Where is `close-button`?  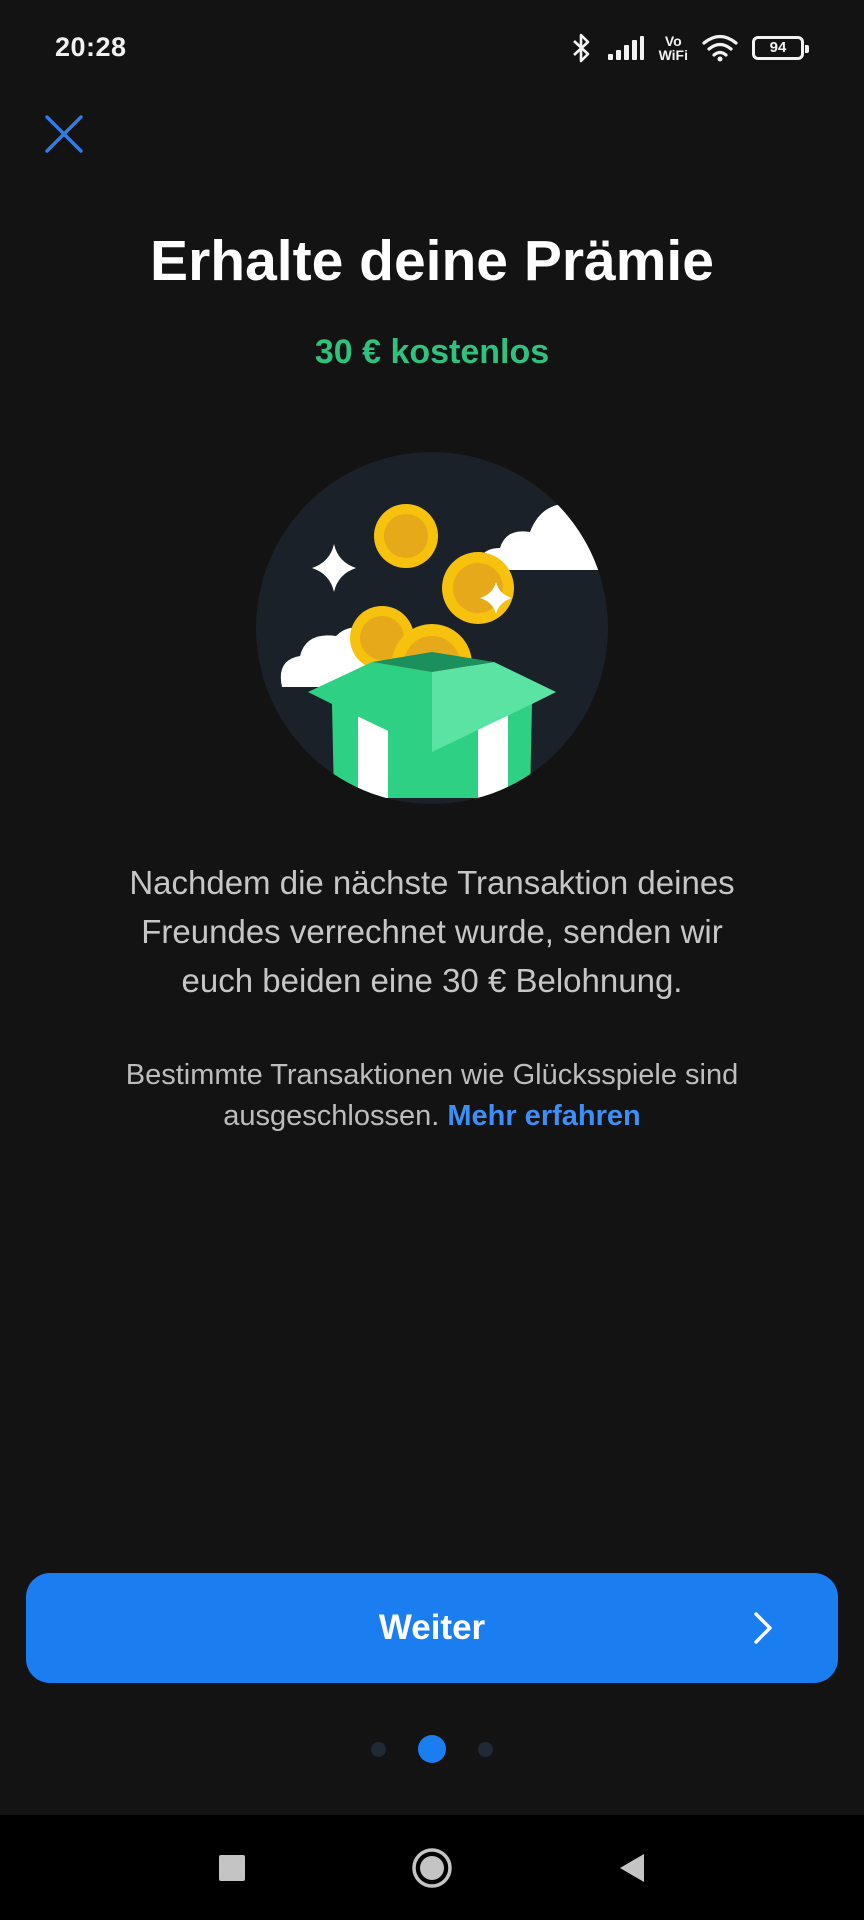 close-button is located at coordinates (64, 134).